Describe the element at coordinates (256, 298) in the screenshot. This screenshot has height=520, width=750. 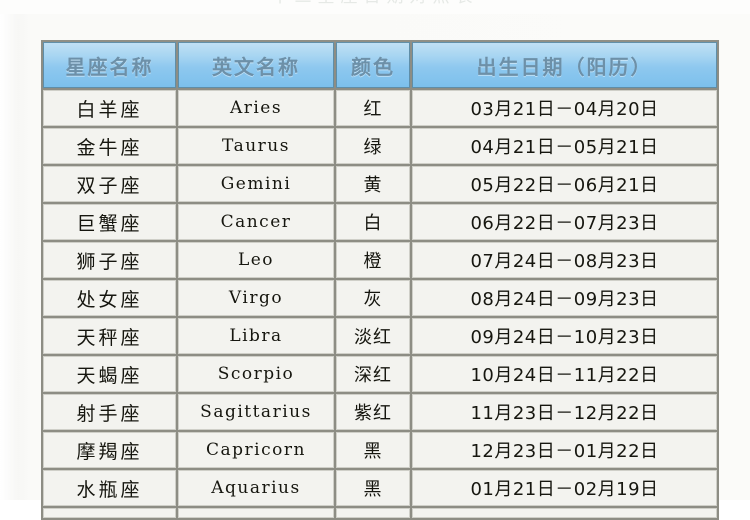
I see `cell-en-name: Virgo` at that location.